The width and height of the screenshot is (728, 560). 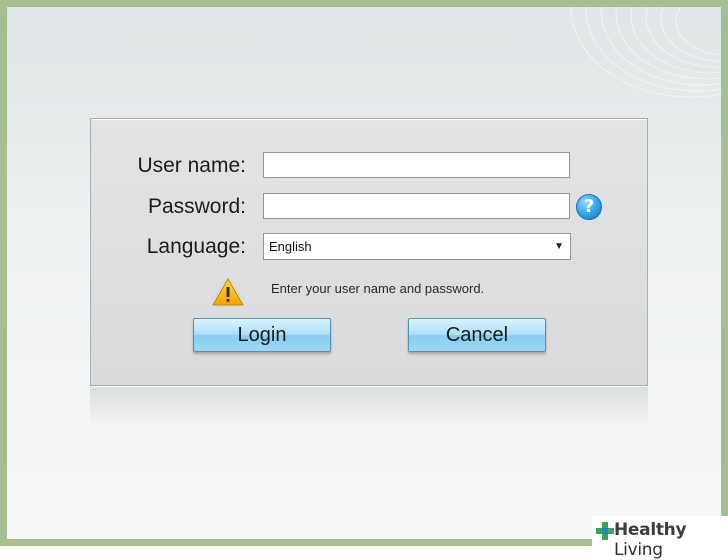 What do you see at coordinates (369, 407) in the screenshot?
I see `panel-reflection` at bounding box center [369, 407].